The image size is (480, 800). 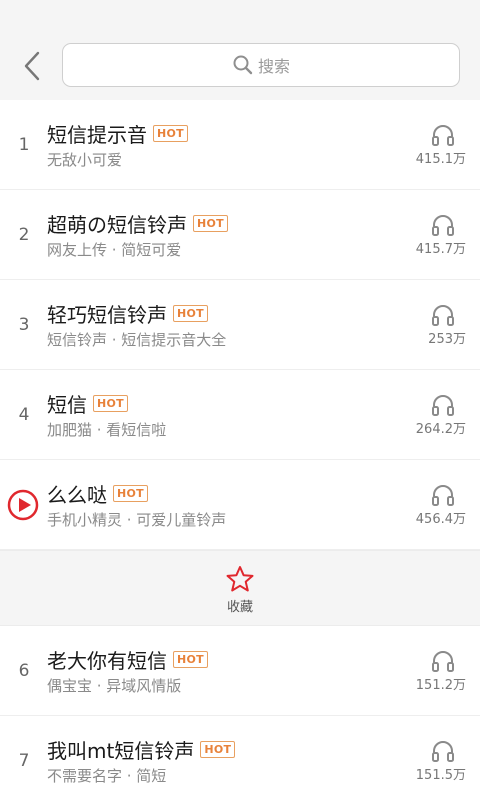 I want to click on list-item: 么么哒 HOT 手机小精灵 · 可爱儿童铃声 456.4万, so click(x=240, y=505).